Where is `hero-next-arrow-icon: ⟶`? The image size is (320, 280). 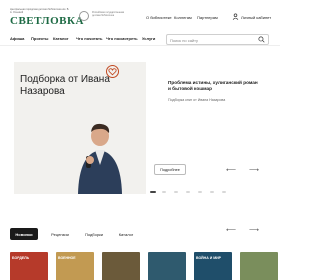 hero-next-arrow-icon: ⟶ is located at coordinates (254, 170).